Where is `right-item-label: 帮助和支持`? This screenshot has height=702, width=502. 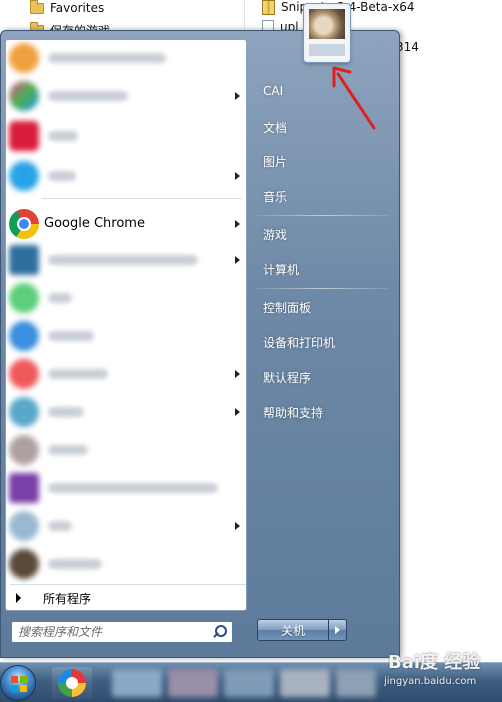 right-item-label: 帮助和支持 is located at coordinates (293, 412).